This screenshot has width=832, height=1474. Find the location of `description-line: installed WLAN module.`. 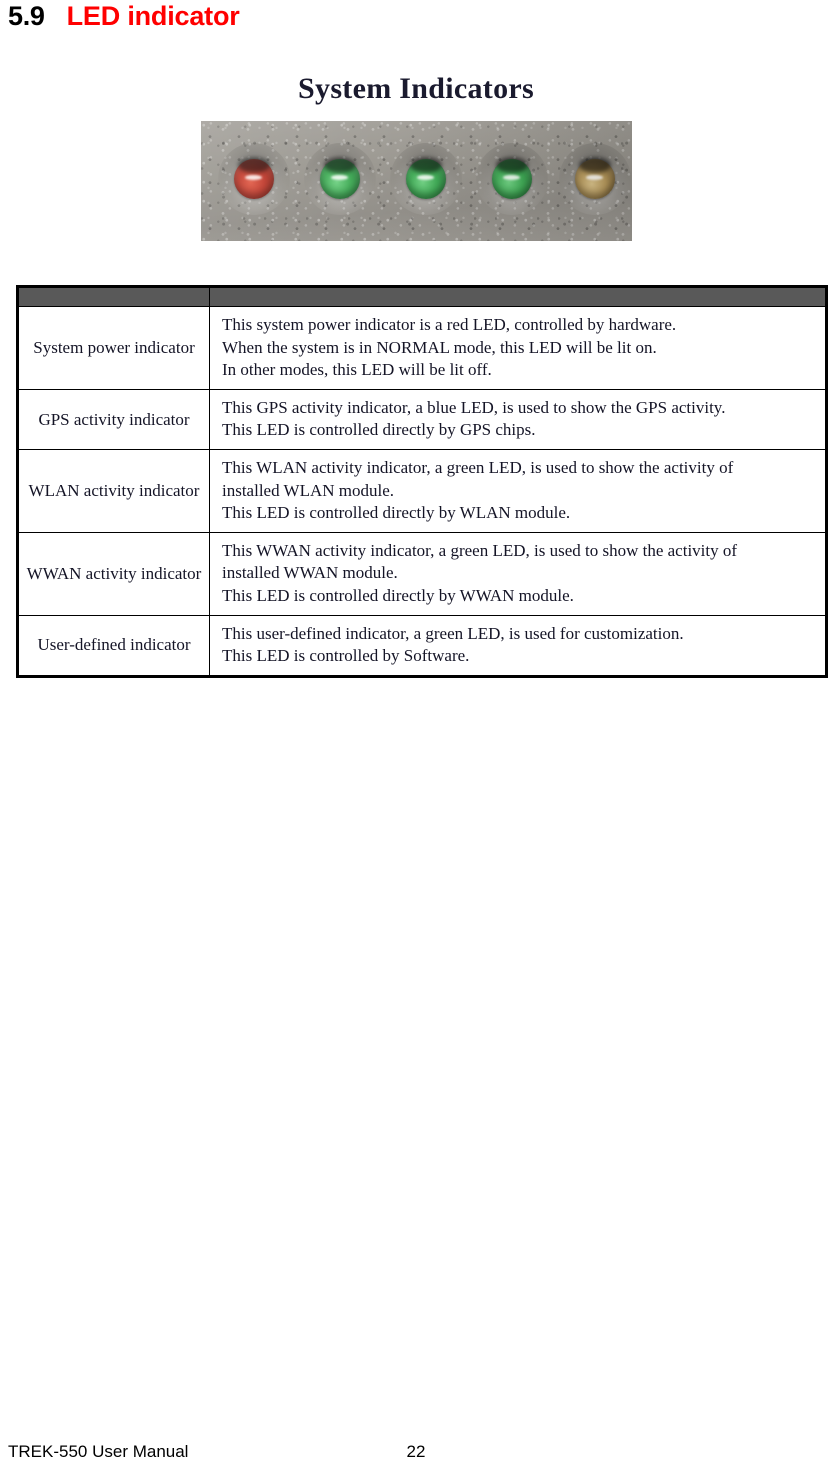

description-line: installed WLAN module. is located at coordinates (308, 490).